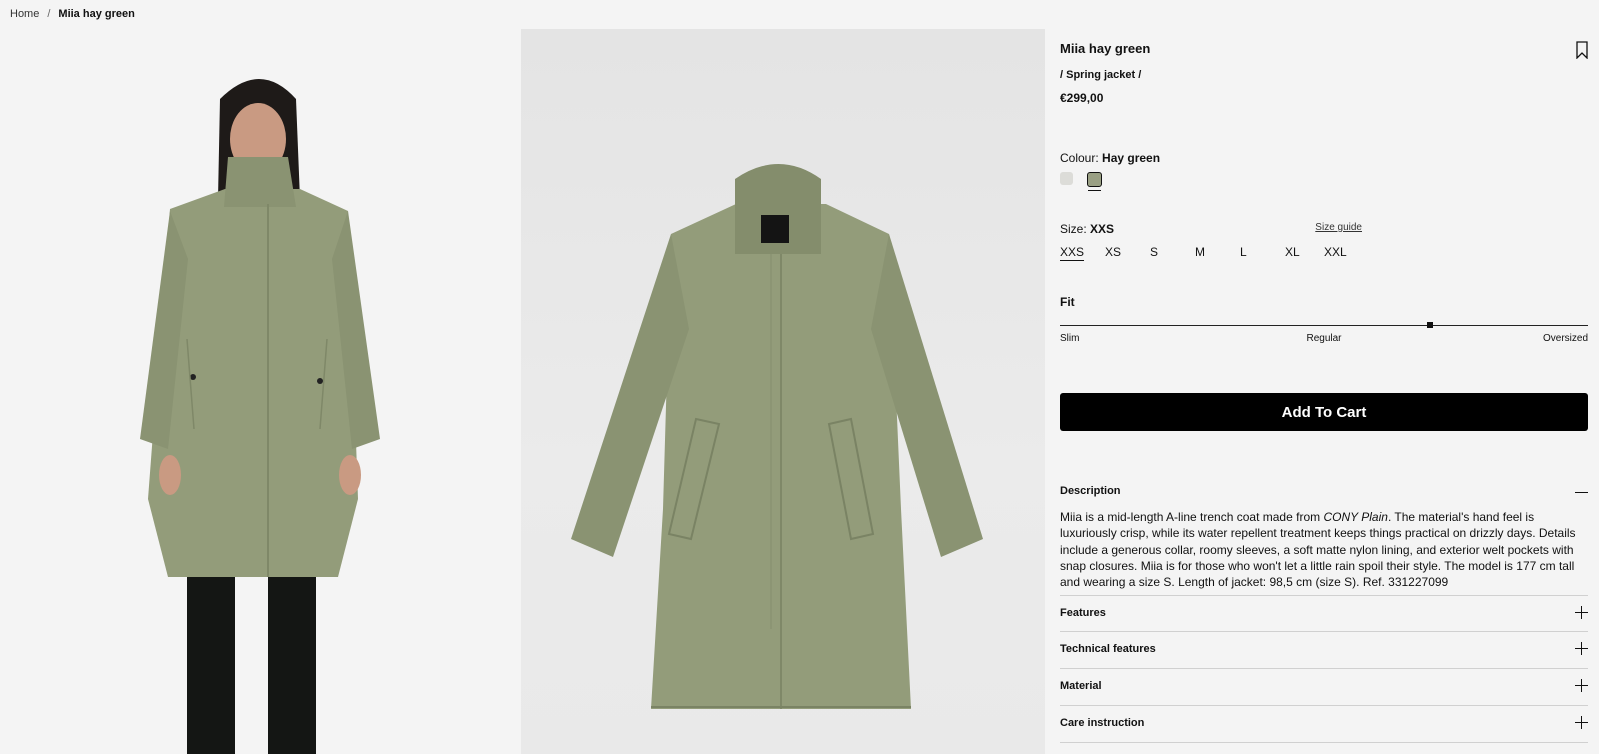  What do you see at coordinates (1066, 178) in the screenshot?
I see `swatch-light-grey` at bounding box center [1066, 178].